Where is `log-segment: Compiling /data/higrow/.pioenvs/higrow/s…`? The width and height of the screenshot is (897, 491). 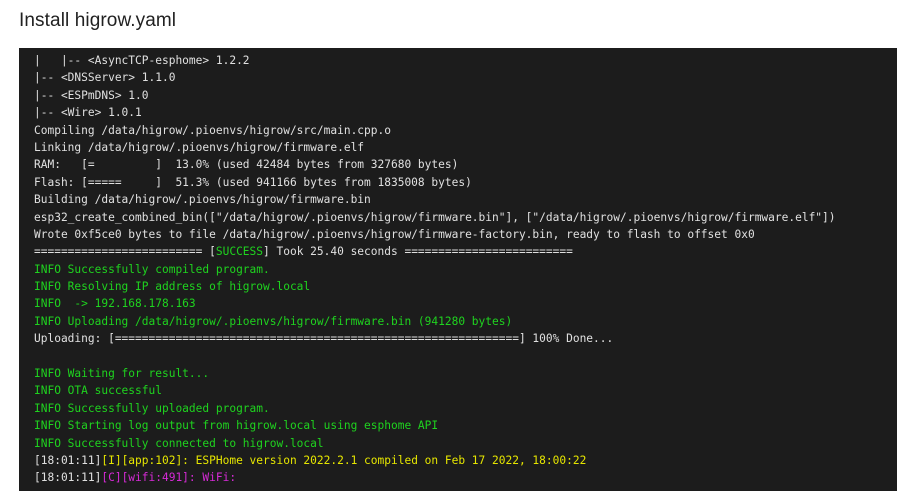 log-segment: Compiling /data/higrow/.pioenvs/higrow/s… is located at coordinates (212, 130).